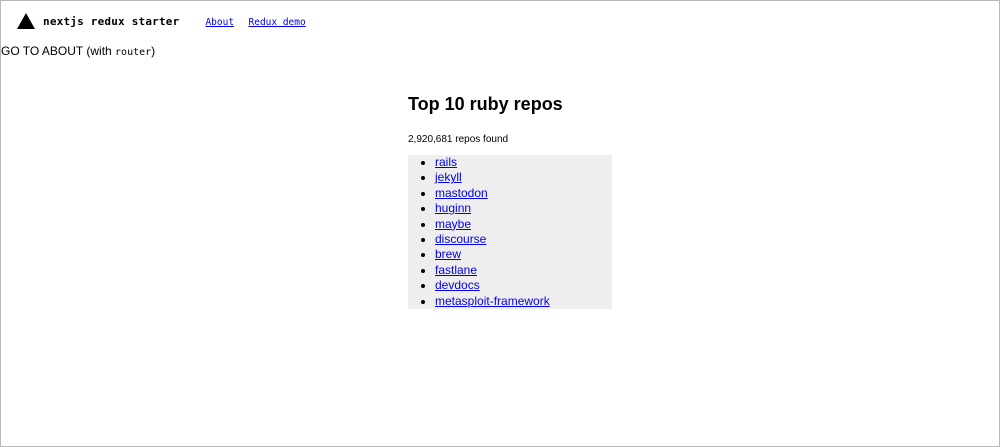  I want to click on site-header: nextjs redux starter About Redux demo, so click(166, 21).